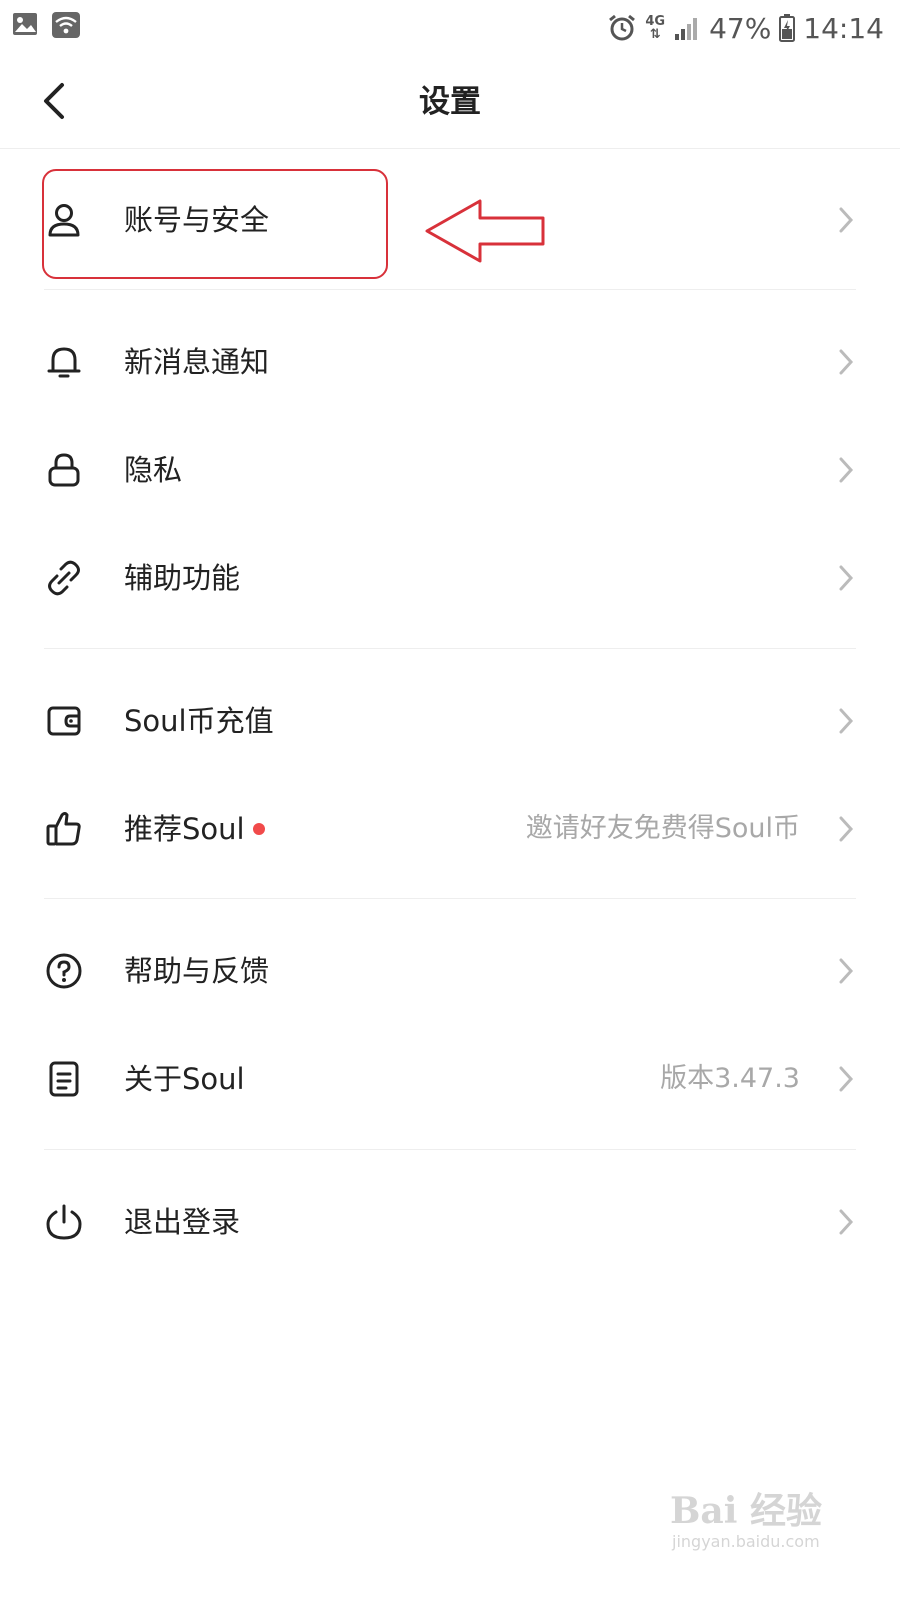 The height and width of the screenshot is (1600, 900). I want to click on settings-item-value: 邀请好友免费得Soul币, so click(662, 828).